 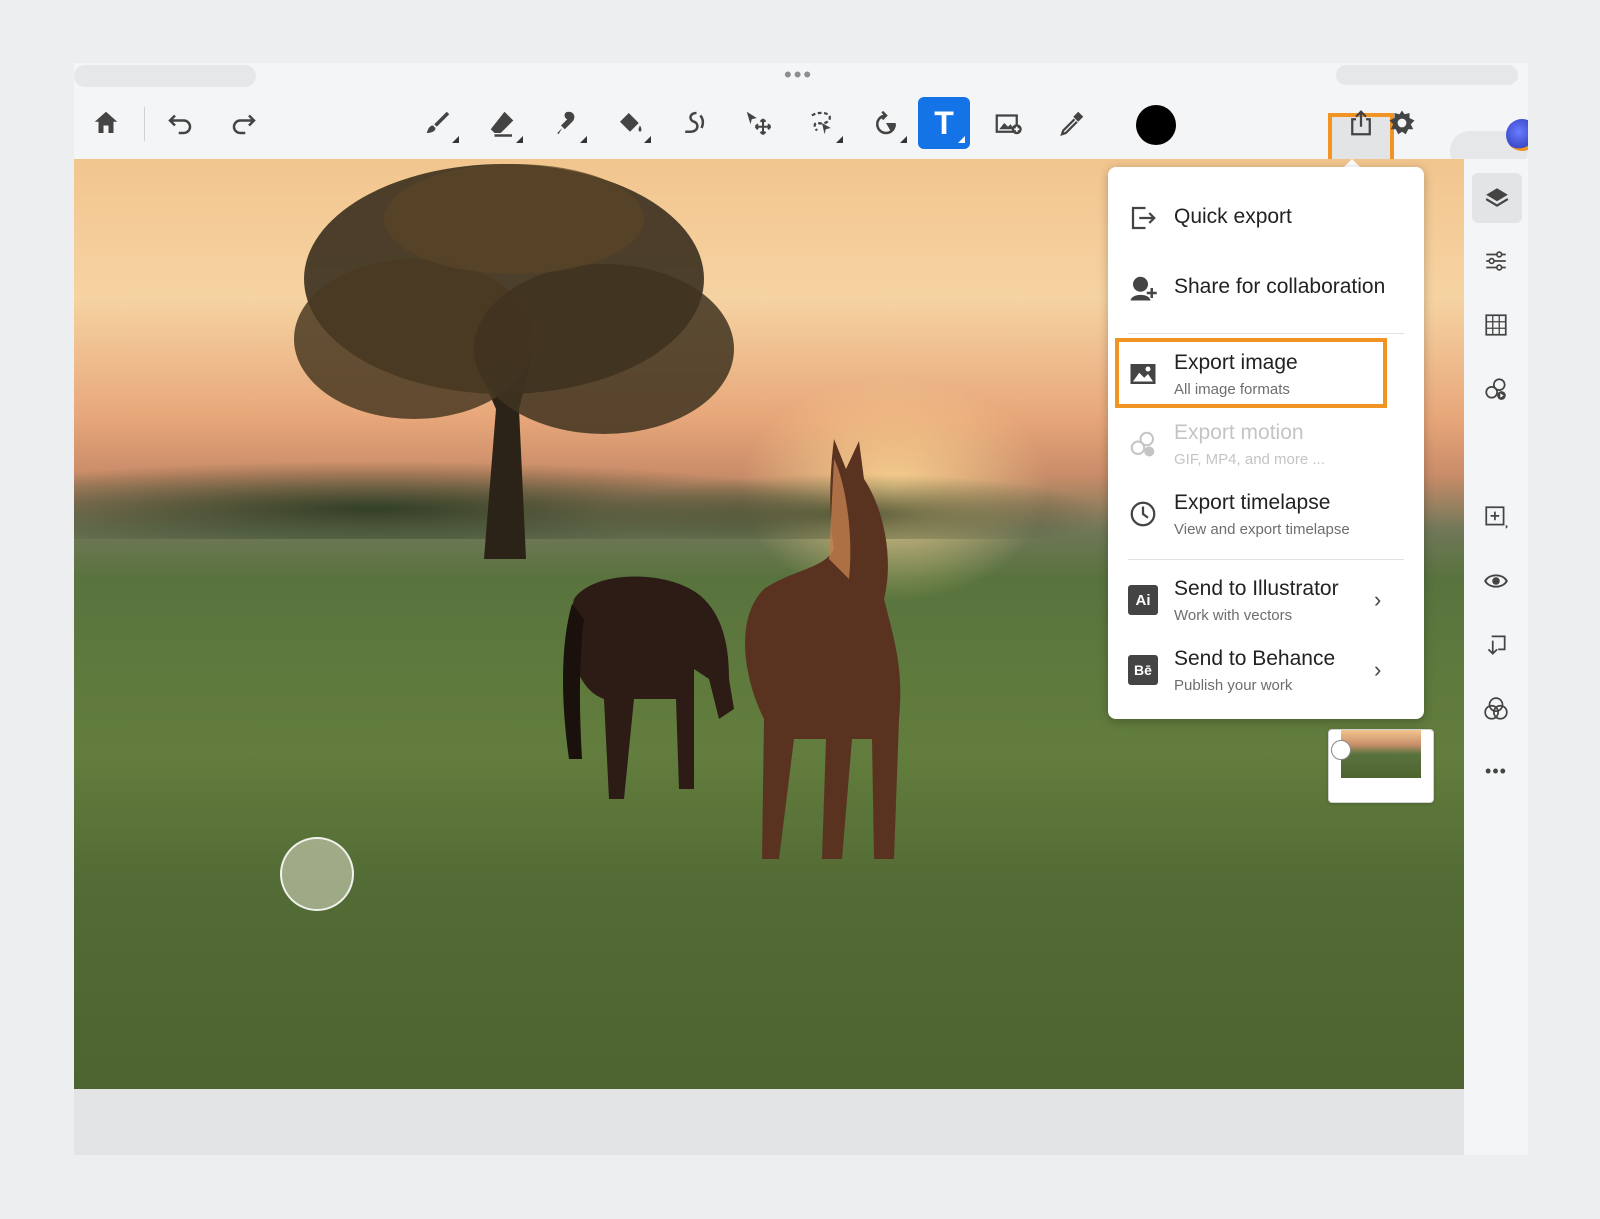 What do you see at coordinates (1255, 658) in the screenshot?
I see `menu-item-title: Send to Behance` at bounding box center [1255, 658].